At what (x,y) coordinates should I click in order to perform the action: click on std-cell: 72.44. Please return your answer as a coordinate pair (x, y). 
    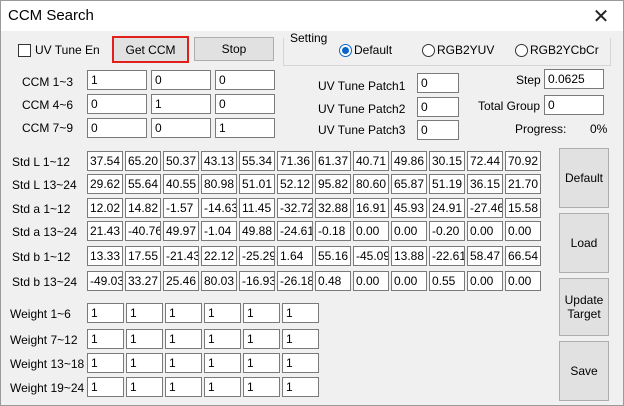
    Looking at the image, I should click on (485, 161).